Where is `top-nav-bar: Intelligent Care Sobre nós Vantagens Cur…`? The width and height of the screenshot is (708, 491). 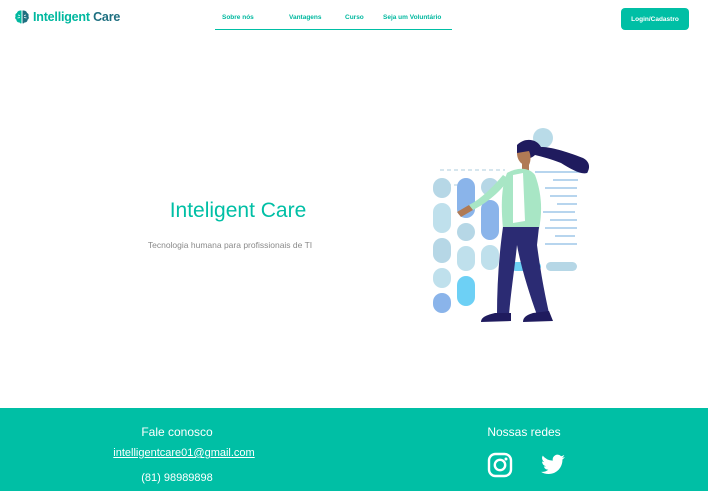 top-nav-bar: Intelligent Care Sobre nós Vantagens Cur… is located at coordinates (354, 20).